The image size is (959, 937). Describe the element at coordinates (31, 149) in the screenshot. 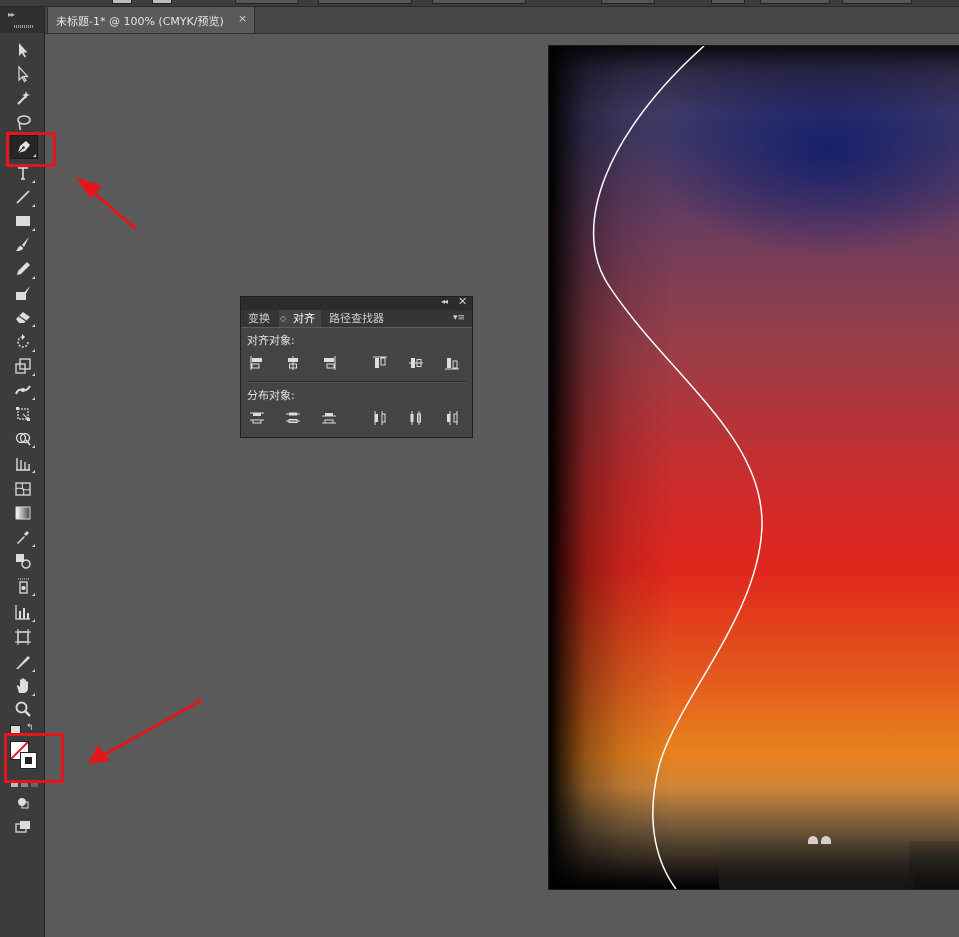

I see `pen-tool-highlight` at that location.